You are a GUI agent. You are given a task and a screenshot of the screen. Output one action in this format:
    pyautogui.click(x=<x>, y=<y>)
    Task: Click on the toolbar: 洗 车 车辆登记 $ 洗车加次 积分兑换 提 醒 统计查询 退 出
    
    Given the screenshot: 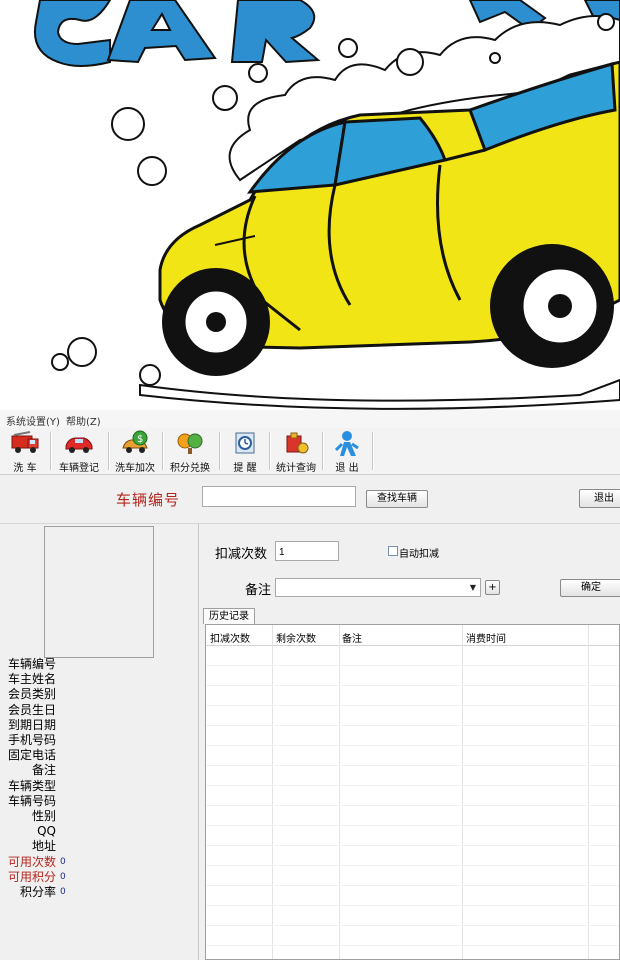 What is the action you would take?
    pyautogui.click(x=310, y=451)
    